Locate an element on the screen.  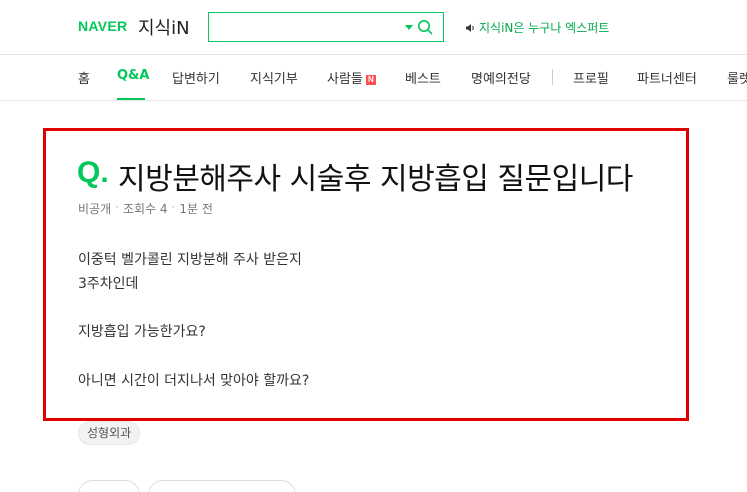
tab-home: 홈 is located at coordinates (84, 77).